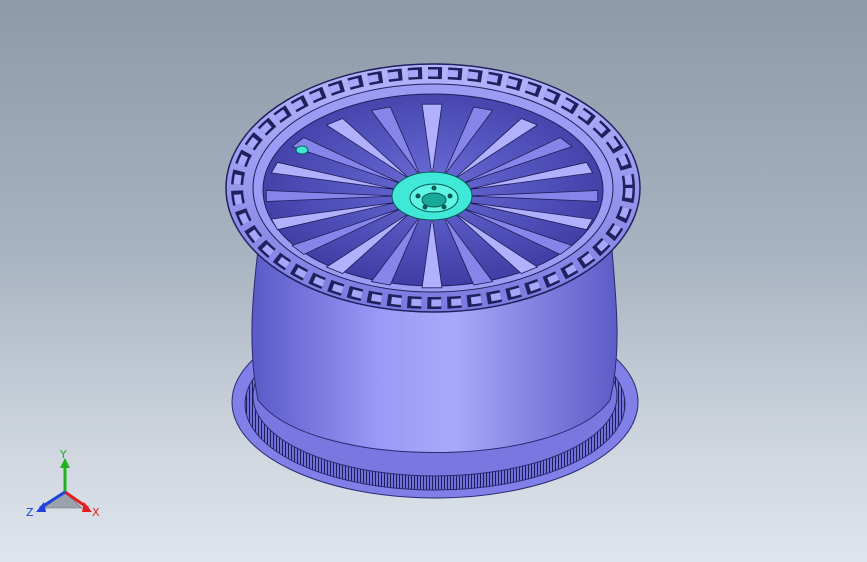 The height and width of the screenshot is (562, 867). I want to click on valve-stem, so click(302, 150).